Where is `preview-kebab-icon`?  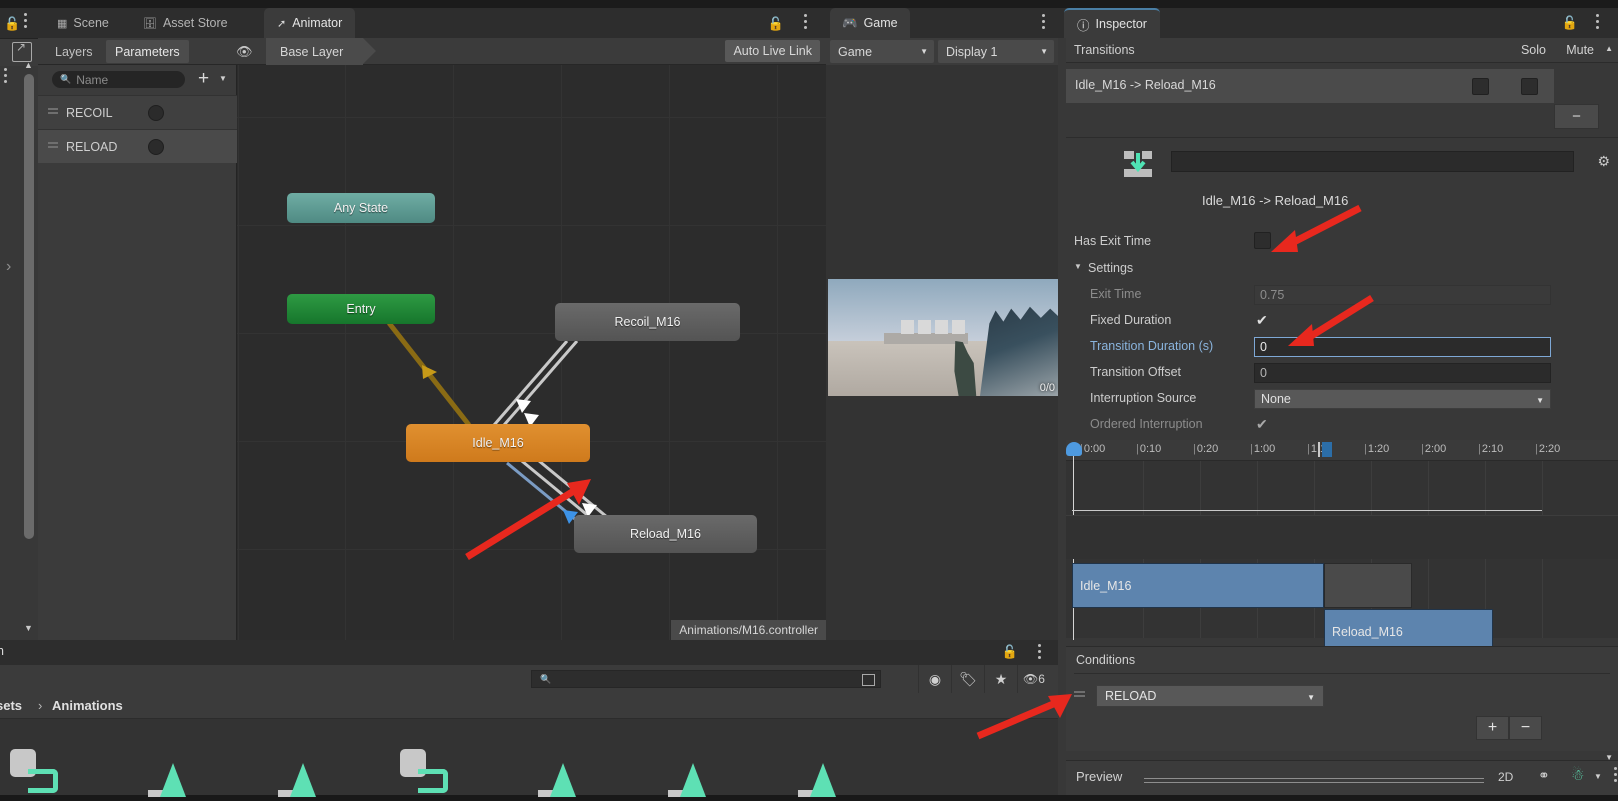
preview-kebab-icon is located at coordinates (1616, 776).